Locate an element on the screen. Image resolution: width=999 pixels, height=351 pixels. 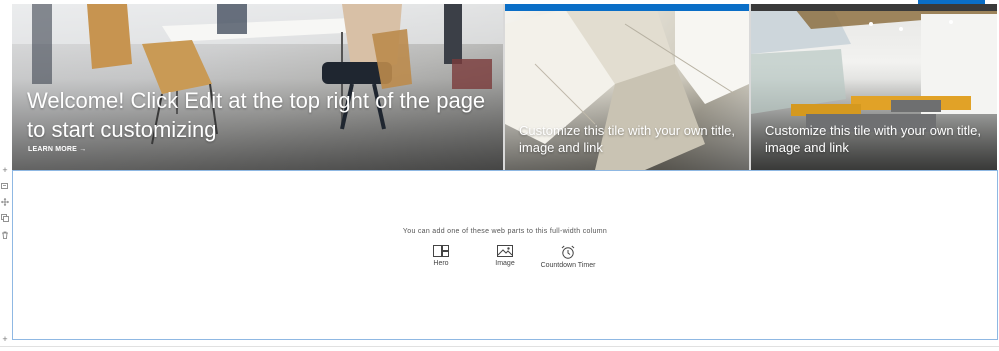
countdown-timer-webpart-option: Countdown Timer is located at coordinates (568, 257).